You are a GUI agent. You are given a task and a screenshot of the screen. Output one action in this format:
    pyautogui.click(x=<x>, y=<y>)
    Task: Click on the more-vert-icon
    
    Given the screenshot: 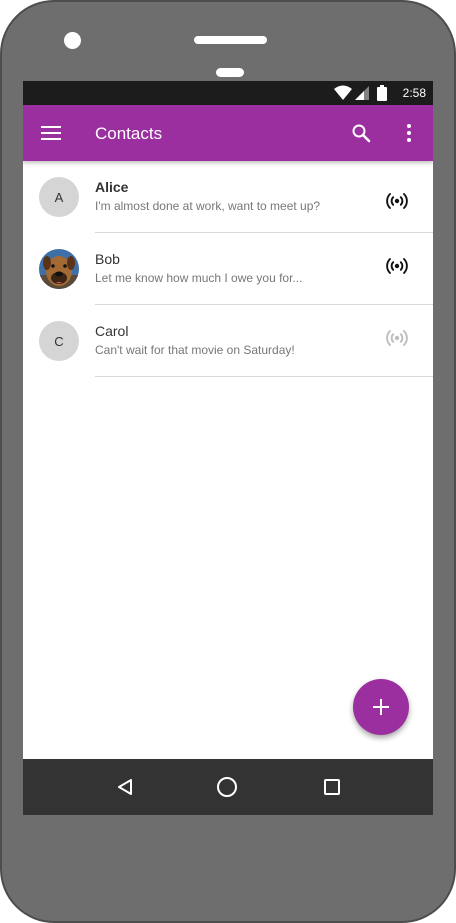 What is the action you would take?
    pyautogui.click(x=409, y=133)
    